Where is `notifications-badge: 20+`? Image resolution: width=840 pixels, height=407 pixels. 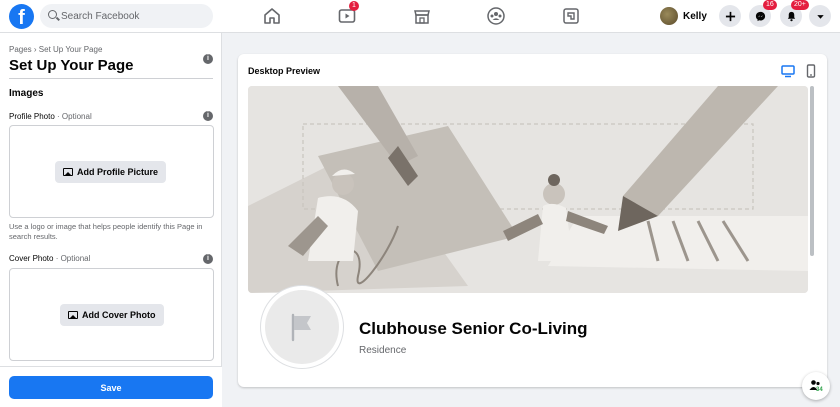 notifications-badge: 20+ is located at coordinates (800, 5).